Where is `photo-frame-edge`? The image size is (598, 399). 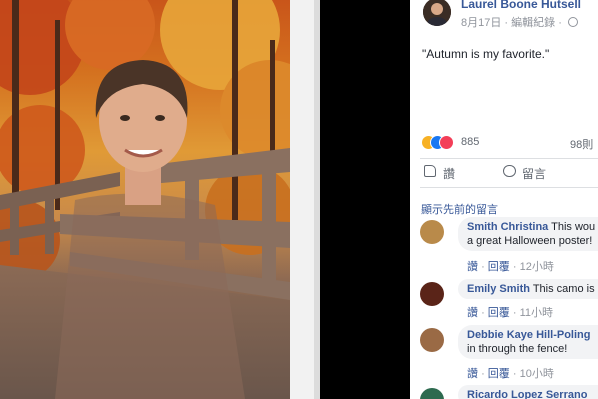 photo-frame-edge is located at coordinates (305, 199).